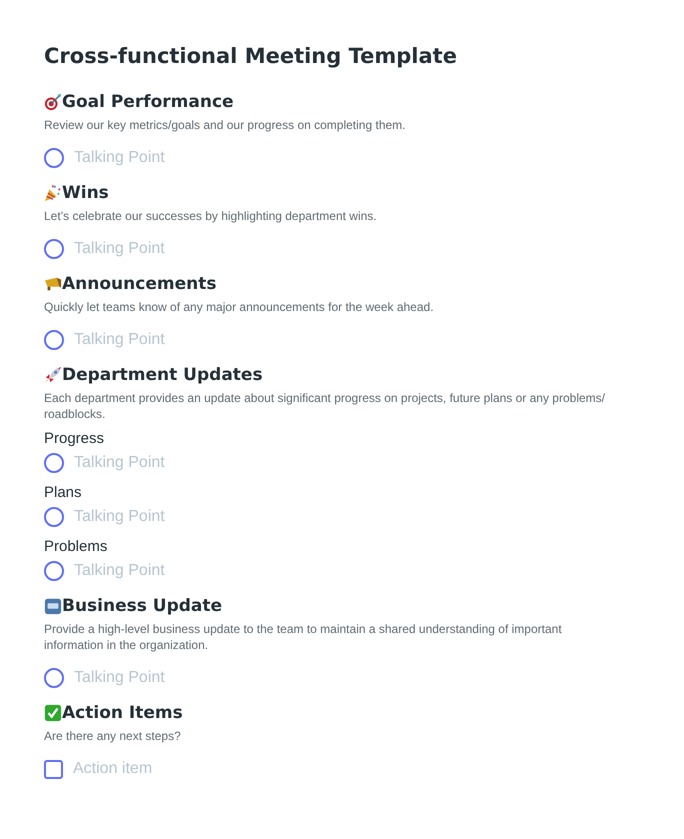  I want to click on section-heading: Department Updates, so click(162, 375).